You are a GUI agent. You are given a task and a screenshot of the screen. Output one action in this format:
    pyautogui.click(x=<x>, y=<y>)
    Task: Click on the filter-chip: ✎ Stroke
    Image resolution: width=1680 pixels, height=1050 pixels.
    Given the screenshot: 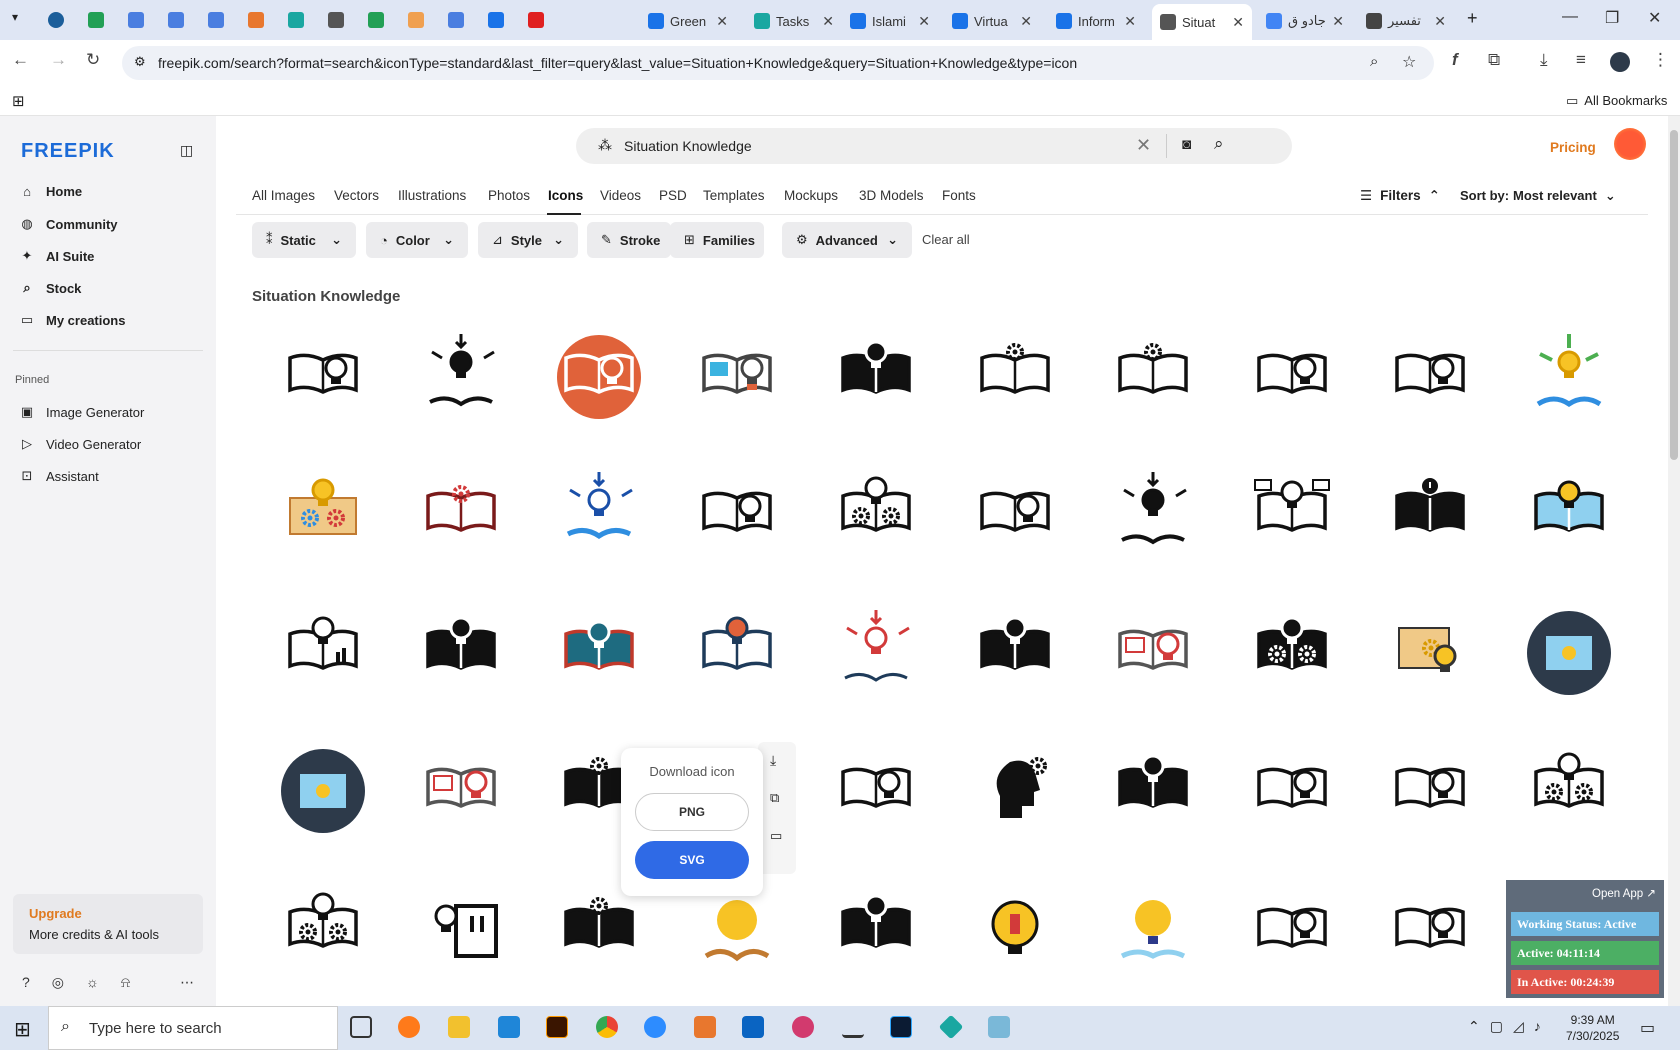 What is the action you would take?
    pyautogui.click(x=629, y=240)
    